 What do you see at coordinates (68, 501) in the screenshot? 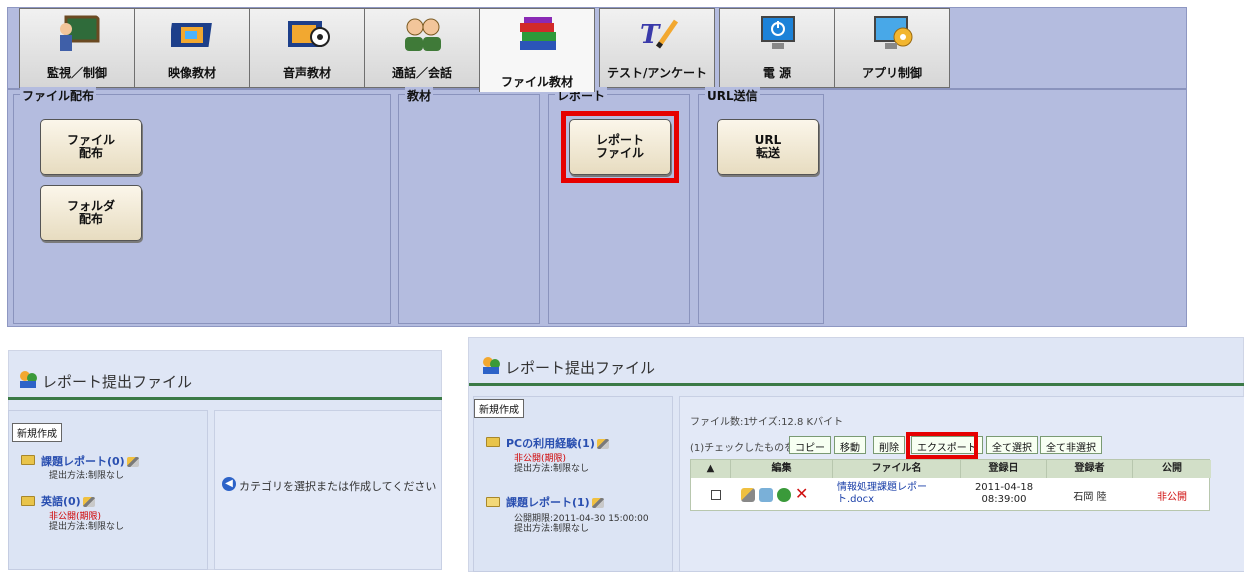
I see `category-item: 英語(0)` at bounding box center [68, 501].